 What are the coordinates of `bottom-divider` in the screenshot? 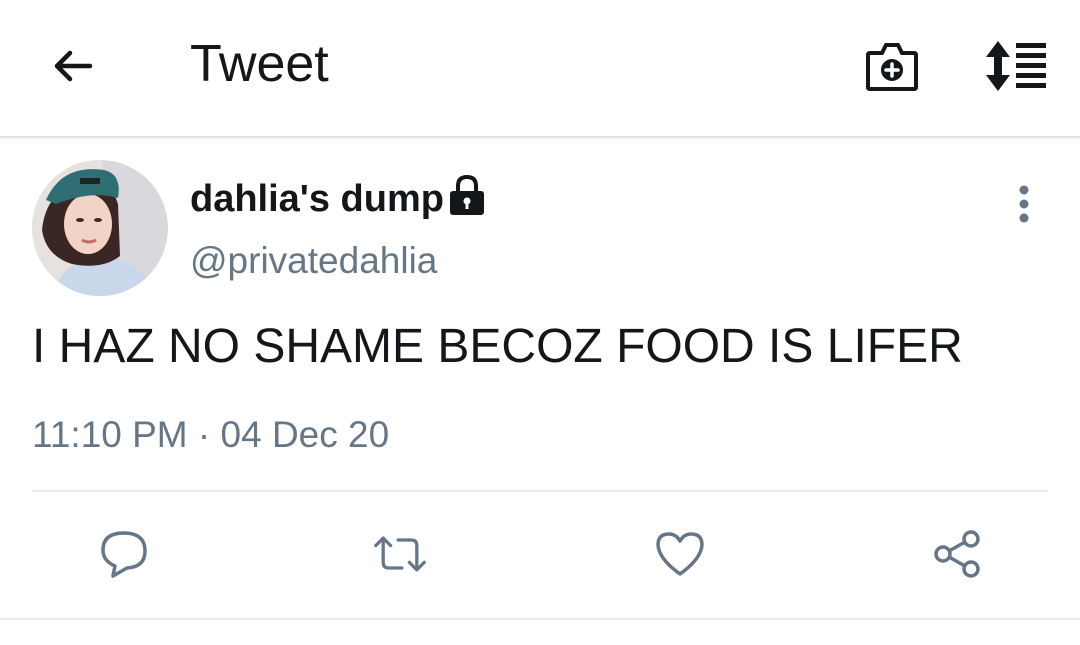 It's located at (540, 619).